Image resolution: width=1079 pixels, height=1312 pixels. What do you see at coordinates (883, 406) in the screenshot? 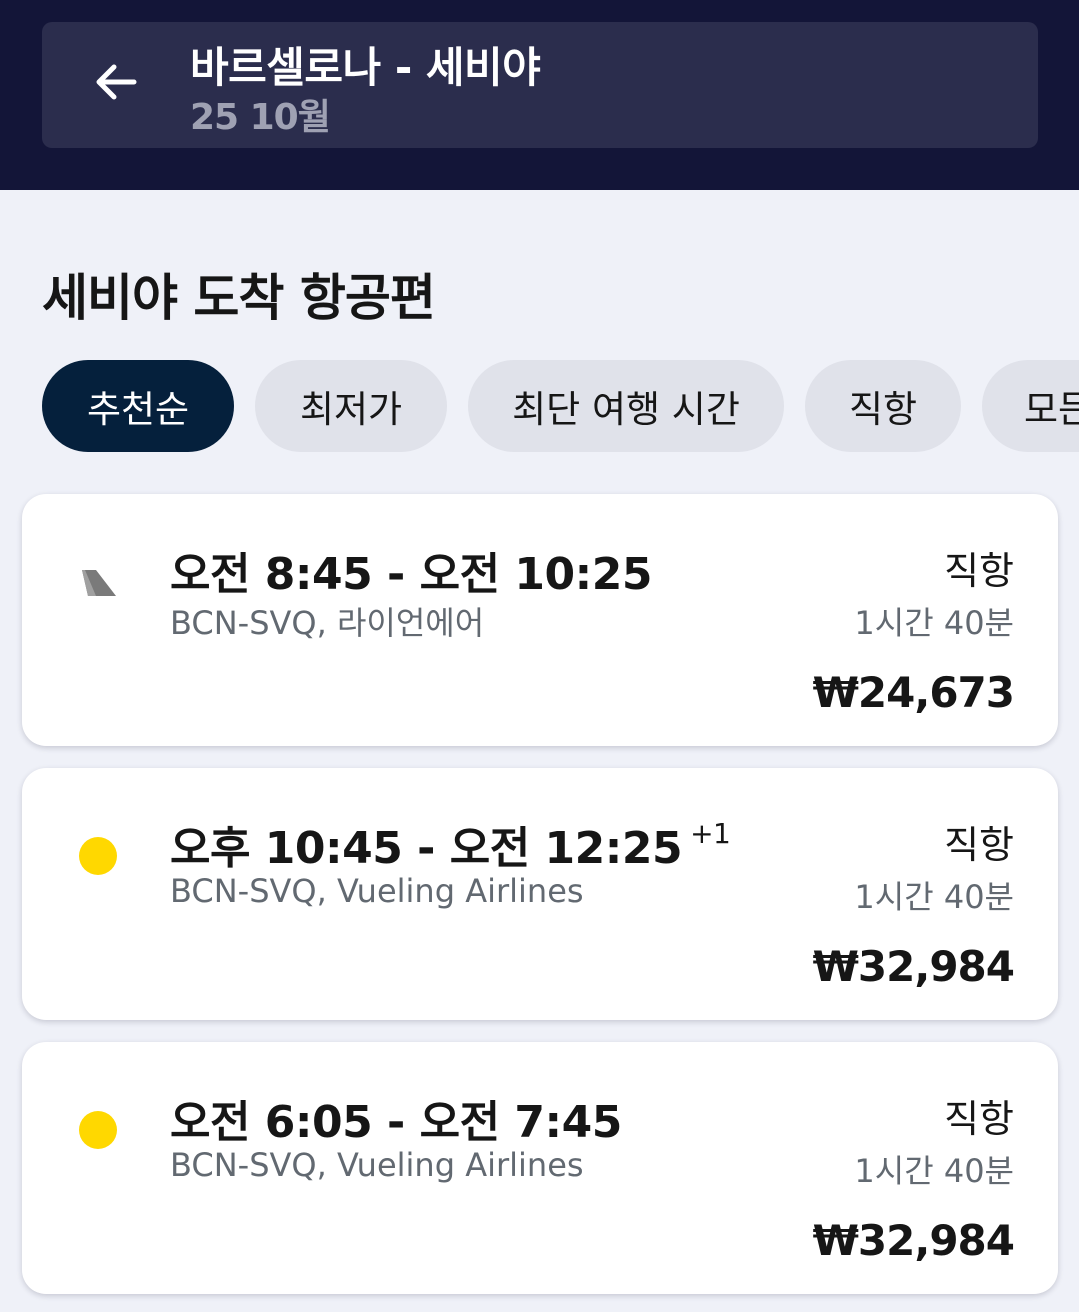
I see `filter-chip-direct: 직항` at bounding box center [883, 406].